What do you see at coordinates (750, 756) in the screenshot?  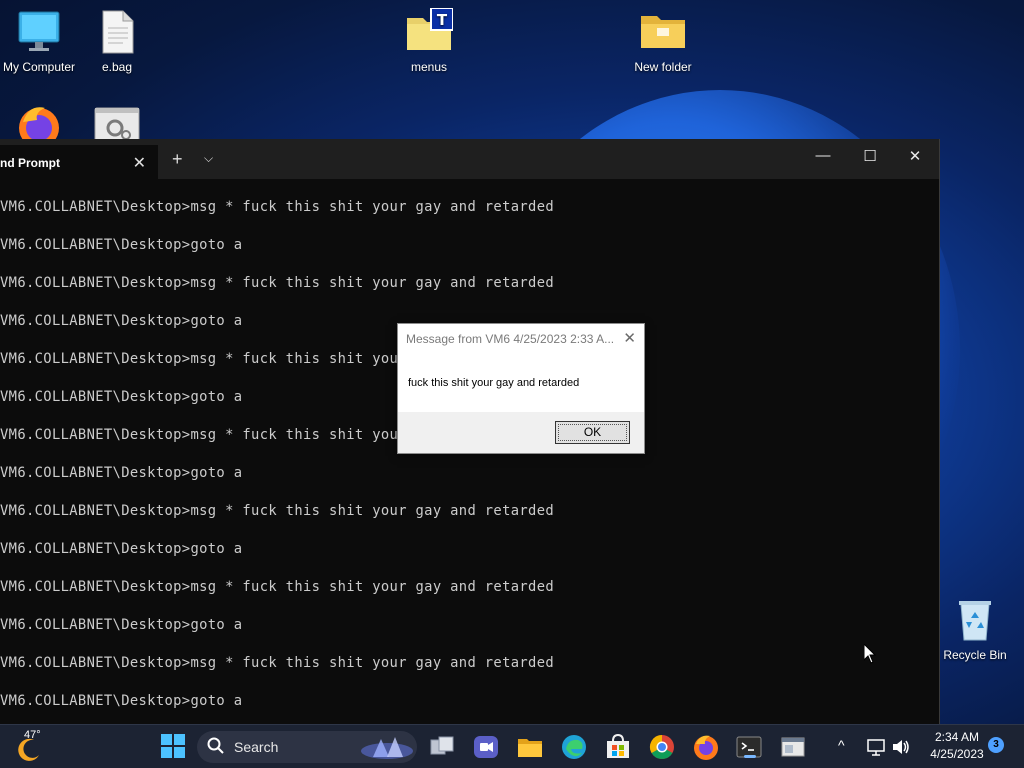 I see `active-indicator` at bounding box center [750, 756].